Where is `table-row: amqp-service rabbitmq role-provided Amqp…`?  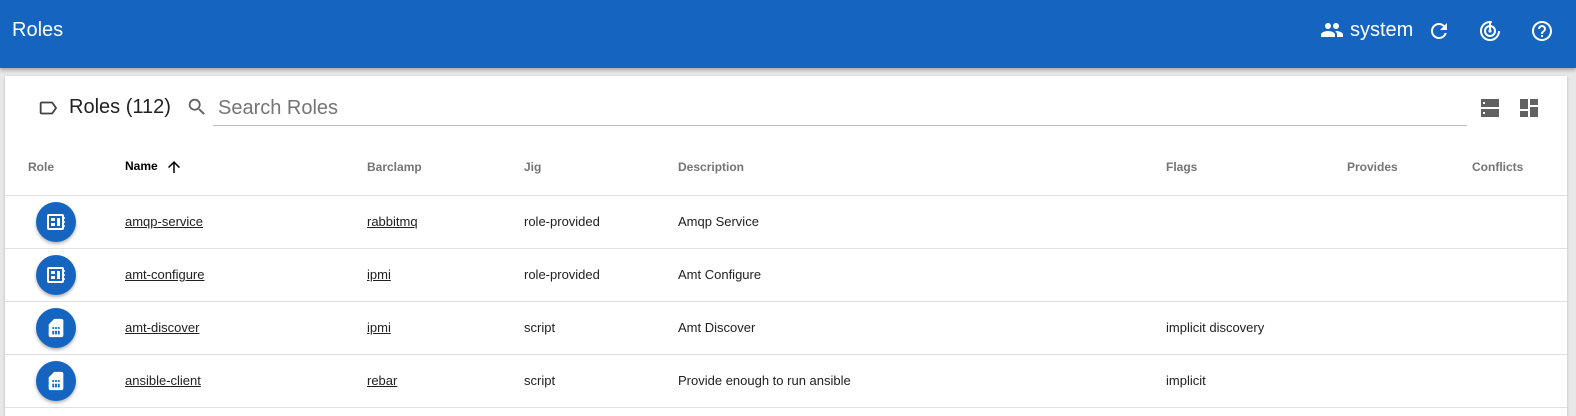 table-row: amqp-service rabbitmq role-provided Amqp… is located at coordinates (786, 222).